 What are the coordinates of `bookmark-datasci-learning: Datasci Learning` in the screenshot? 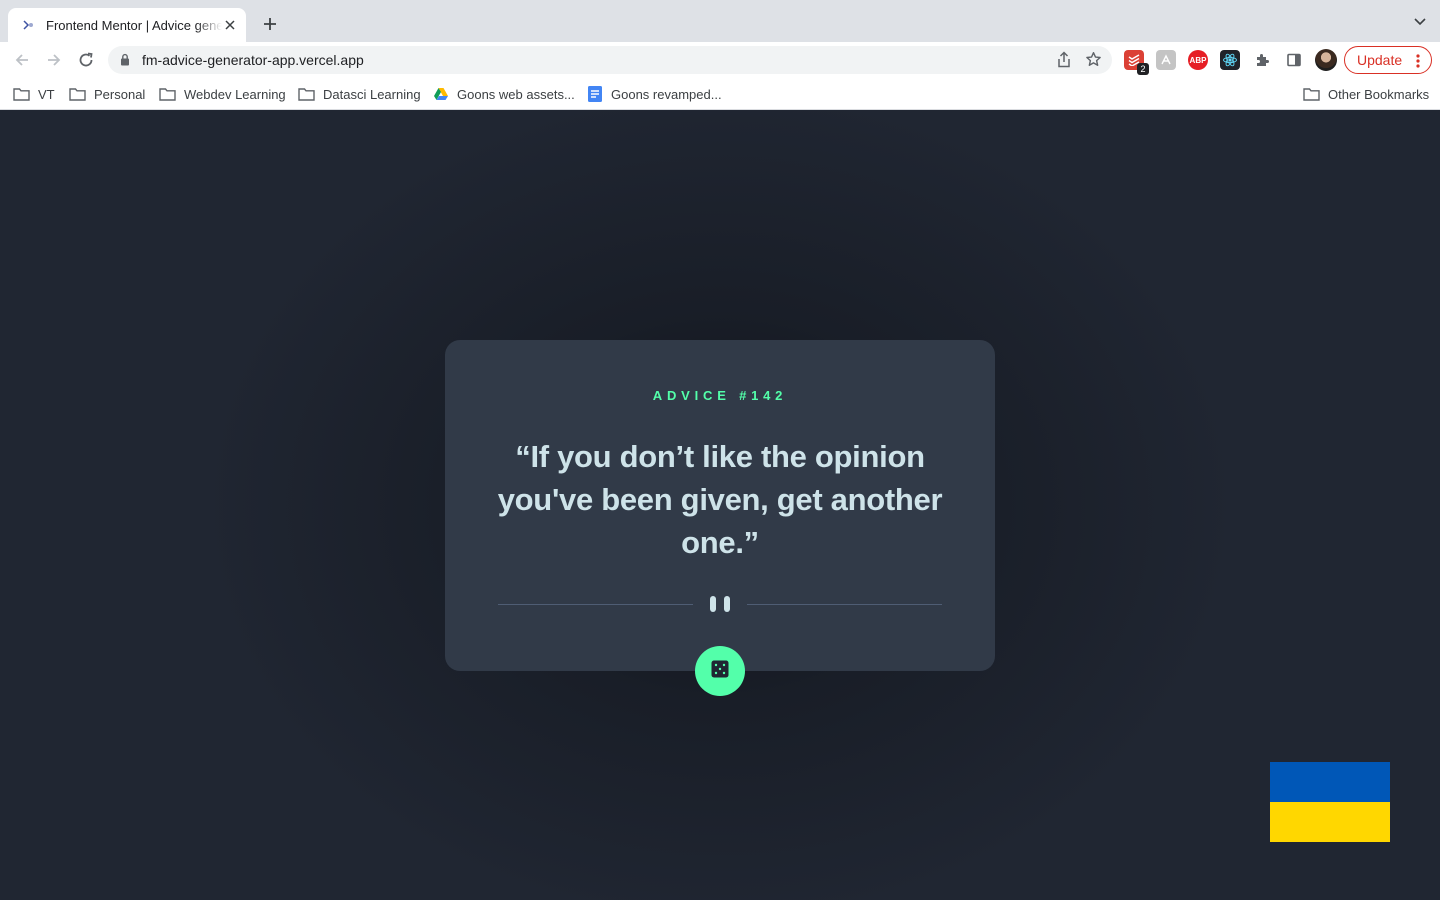 It's located at (359, 94).